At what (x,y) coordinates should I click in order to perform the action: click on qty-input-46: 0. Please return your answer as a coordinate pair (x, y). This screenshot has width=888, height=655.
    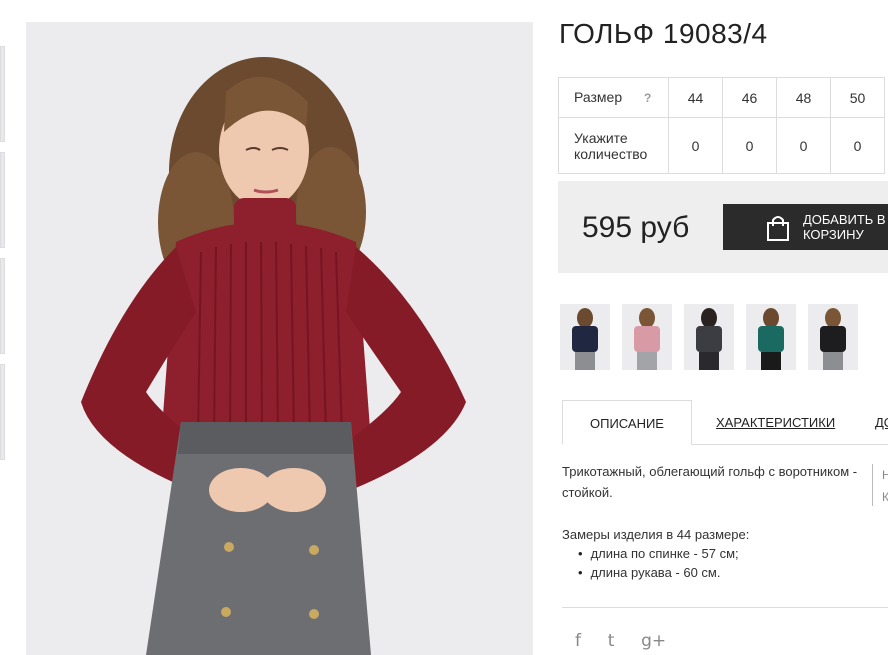
    Looking at the image, I should click on (749, 145).